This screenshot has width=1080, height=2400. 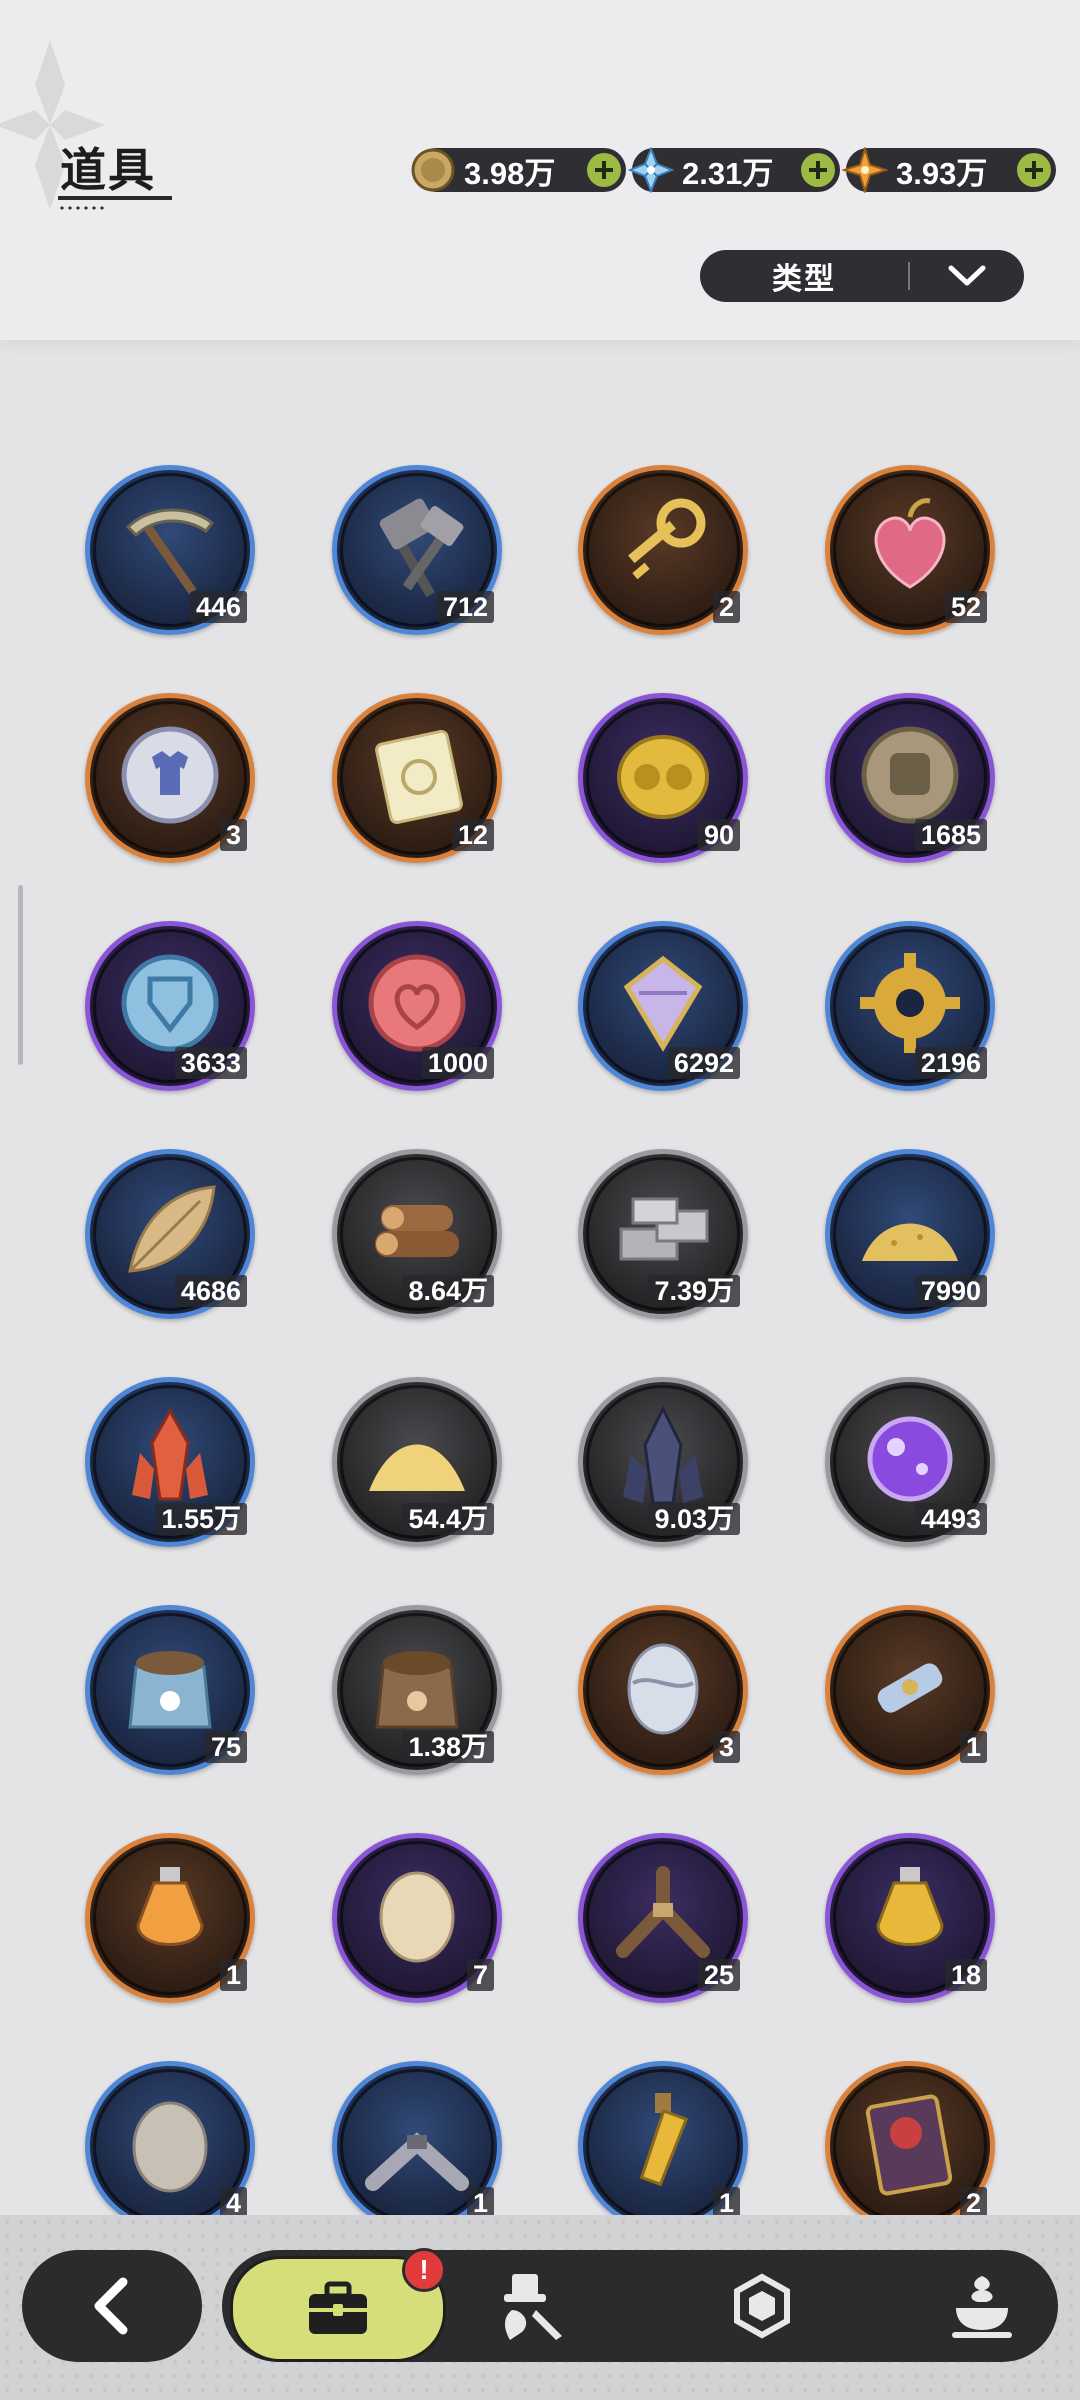 I want to click on item-slot-gray-egg: 4, so click(x=170, y=2138).